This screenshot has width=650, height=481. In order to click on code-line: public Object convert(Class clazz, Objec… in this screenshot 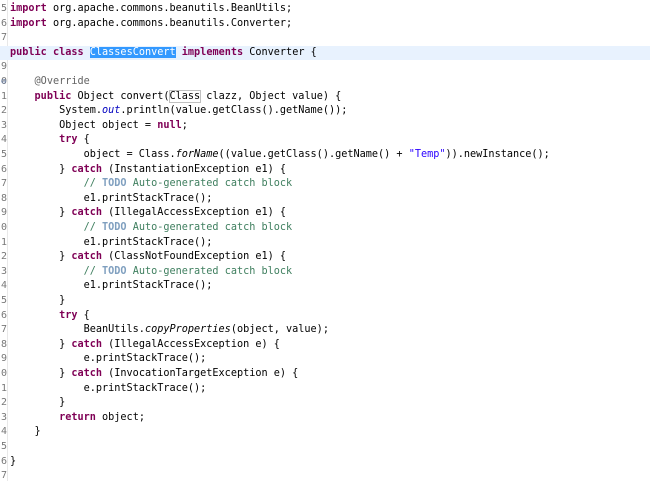, I will do `click(325, 97)`.